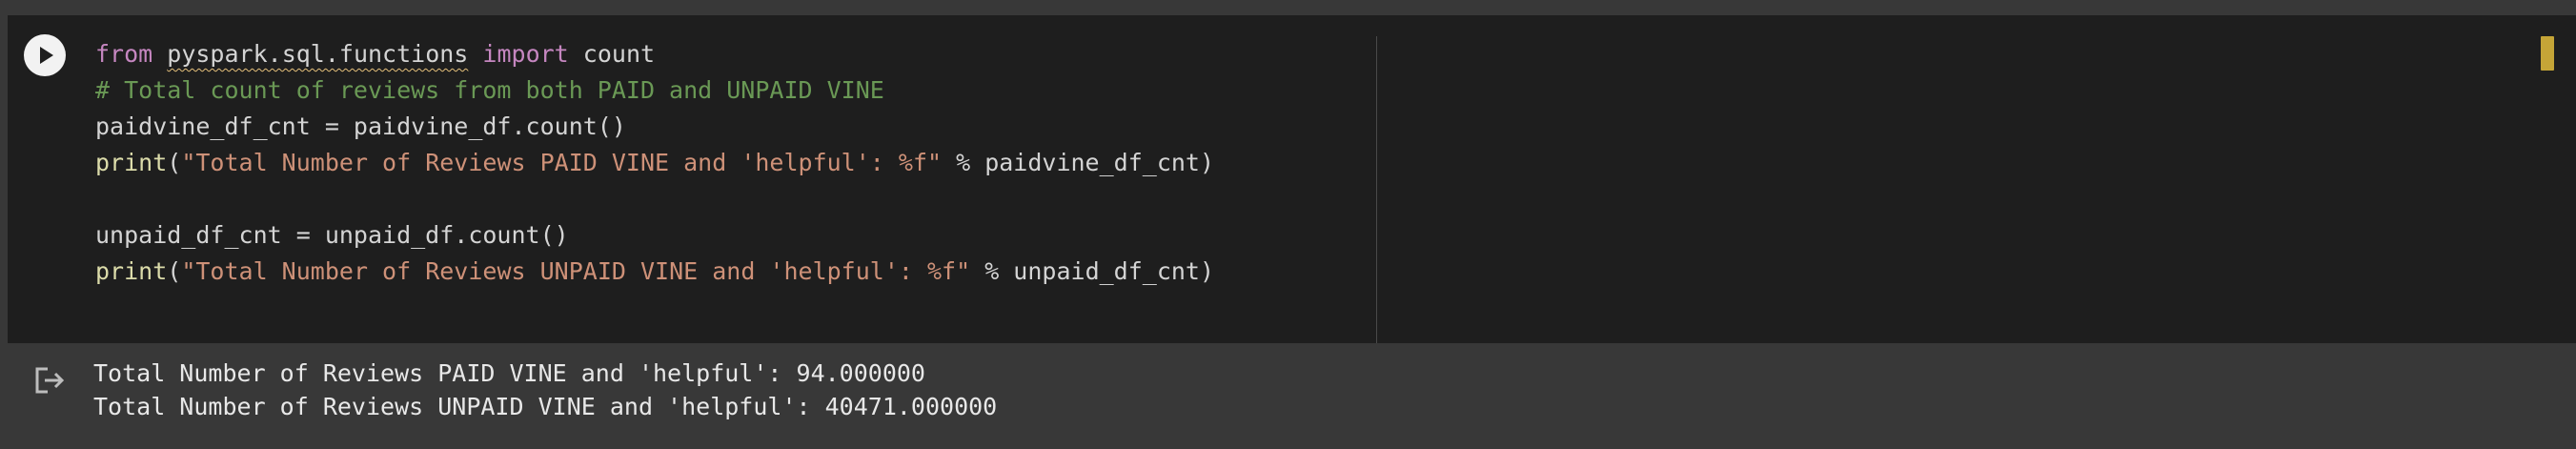  What do you see at coordinates (526, 54) in the screenshot?
I see `keyword-import: import` at bounding box center [526, 54].